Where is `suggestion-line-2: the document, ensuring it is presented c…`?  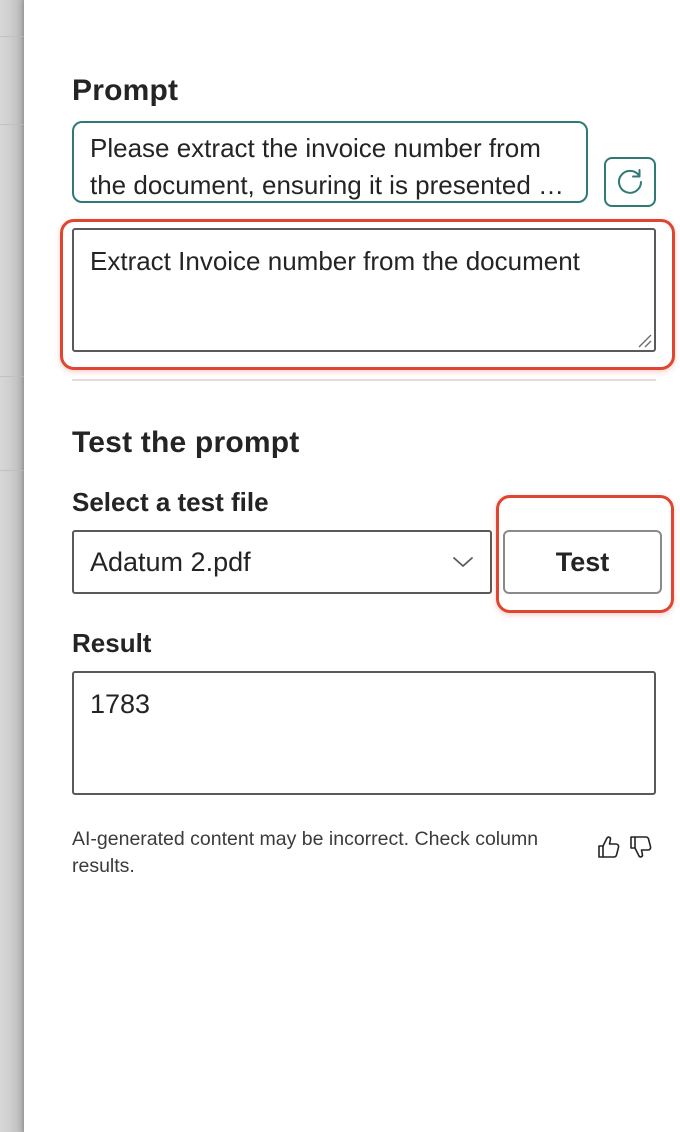
suggestion-line-2: the document, ensuring it is presented c… is located at coordinates (331, 185).